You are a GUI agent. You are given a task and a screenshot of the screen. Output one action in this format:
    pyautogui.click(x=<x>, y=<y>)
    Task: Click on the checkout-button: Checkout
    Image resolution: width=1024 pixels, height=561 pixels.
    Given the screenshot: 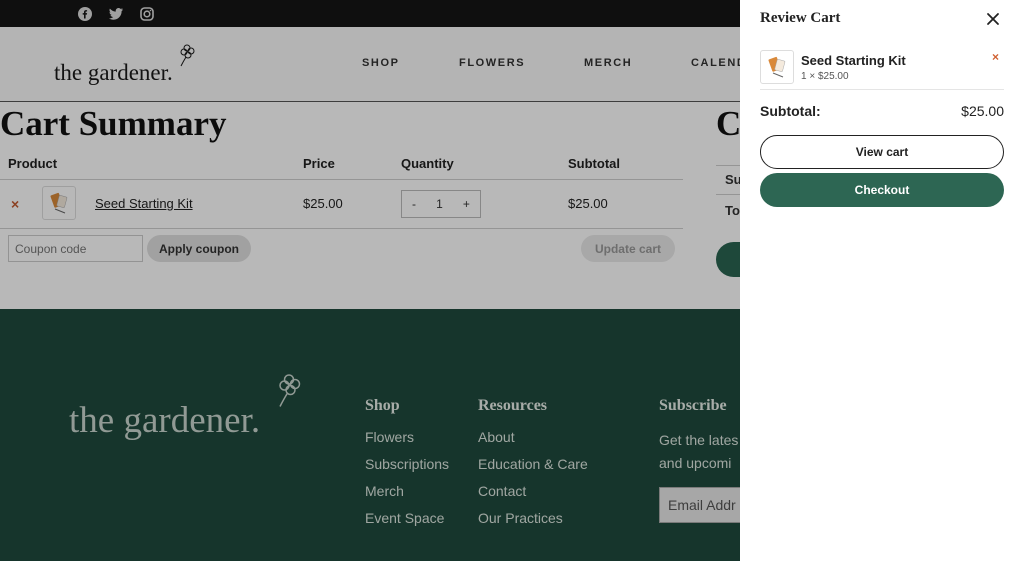 What is the action you would take?
    pyautogui.click(x=882, y=190)
    